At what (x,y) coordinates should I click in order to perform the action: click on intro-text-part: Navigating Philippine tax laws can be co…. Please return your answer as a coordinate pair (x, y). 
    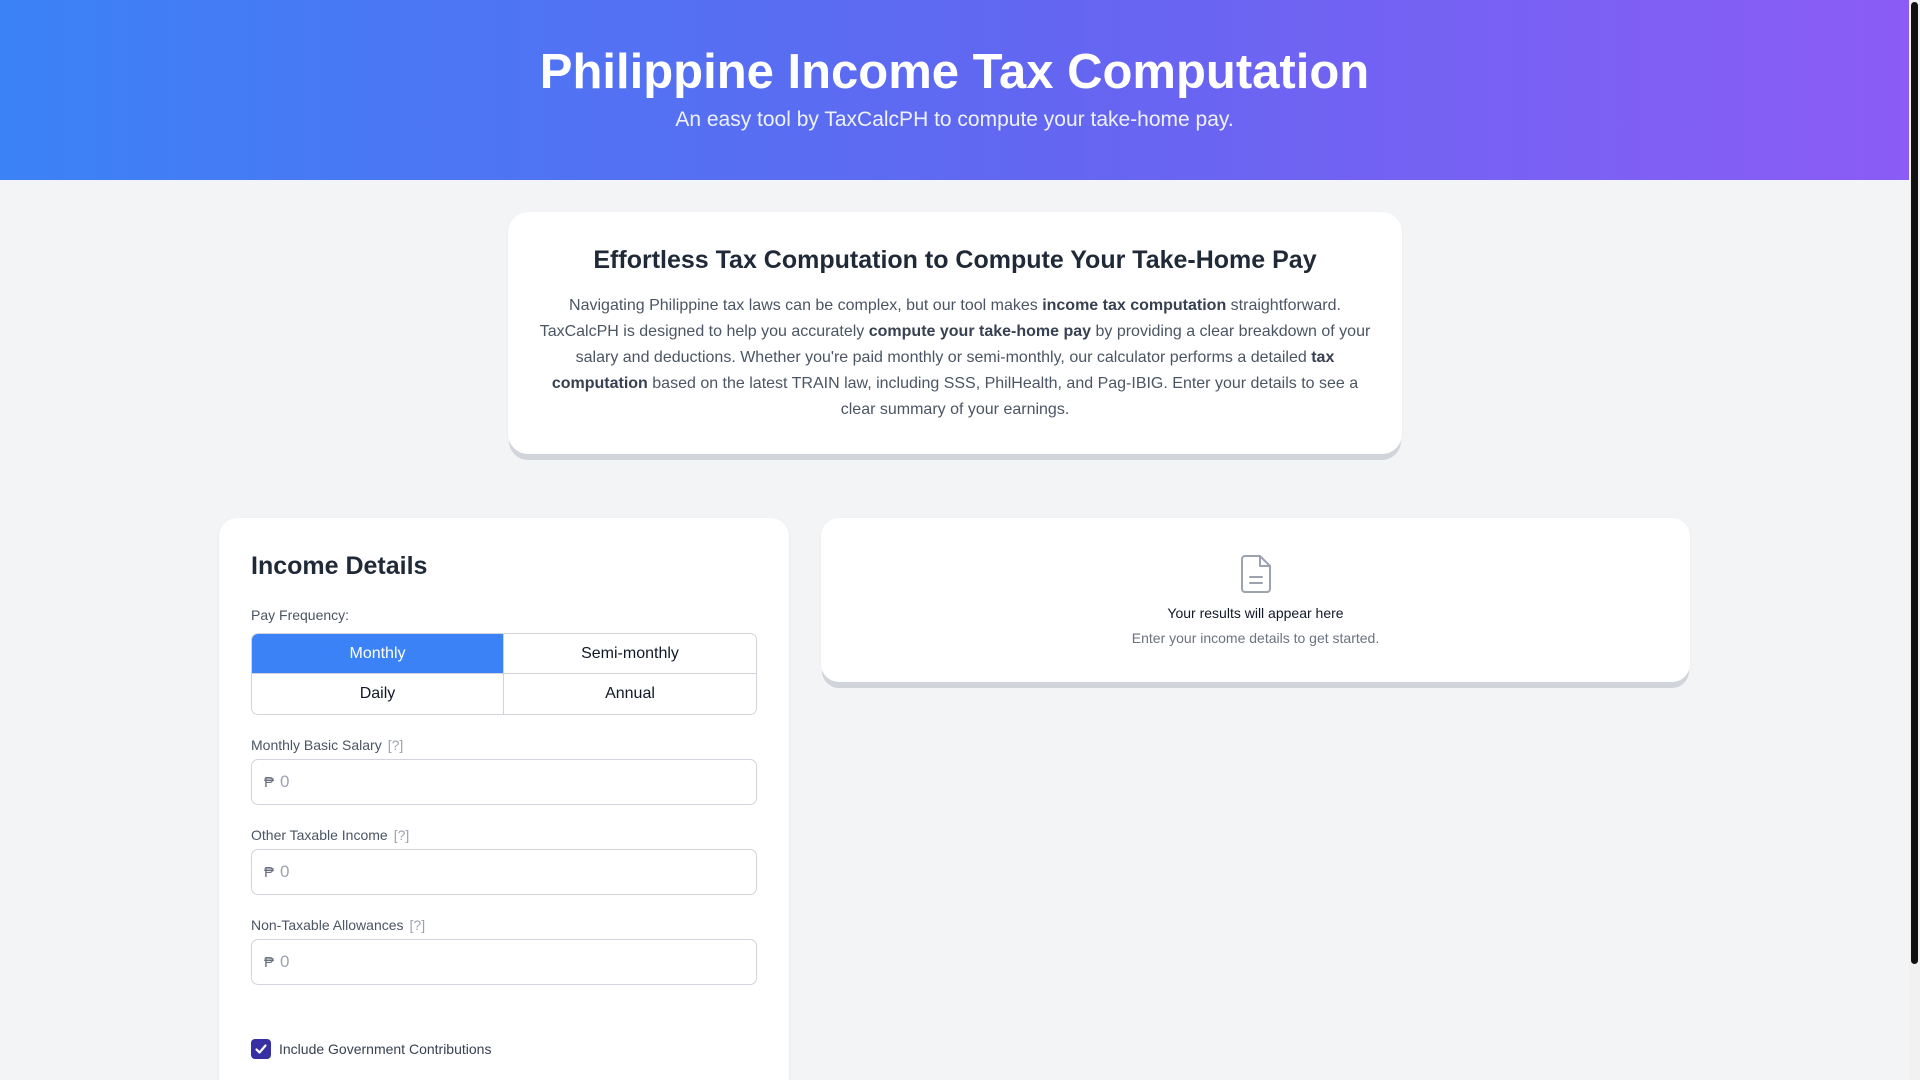
    Looking at the image, I should click on (806, 305).